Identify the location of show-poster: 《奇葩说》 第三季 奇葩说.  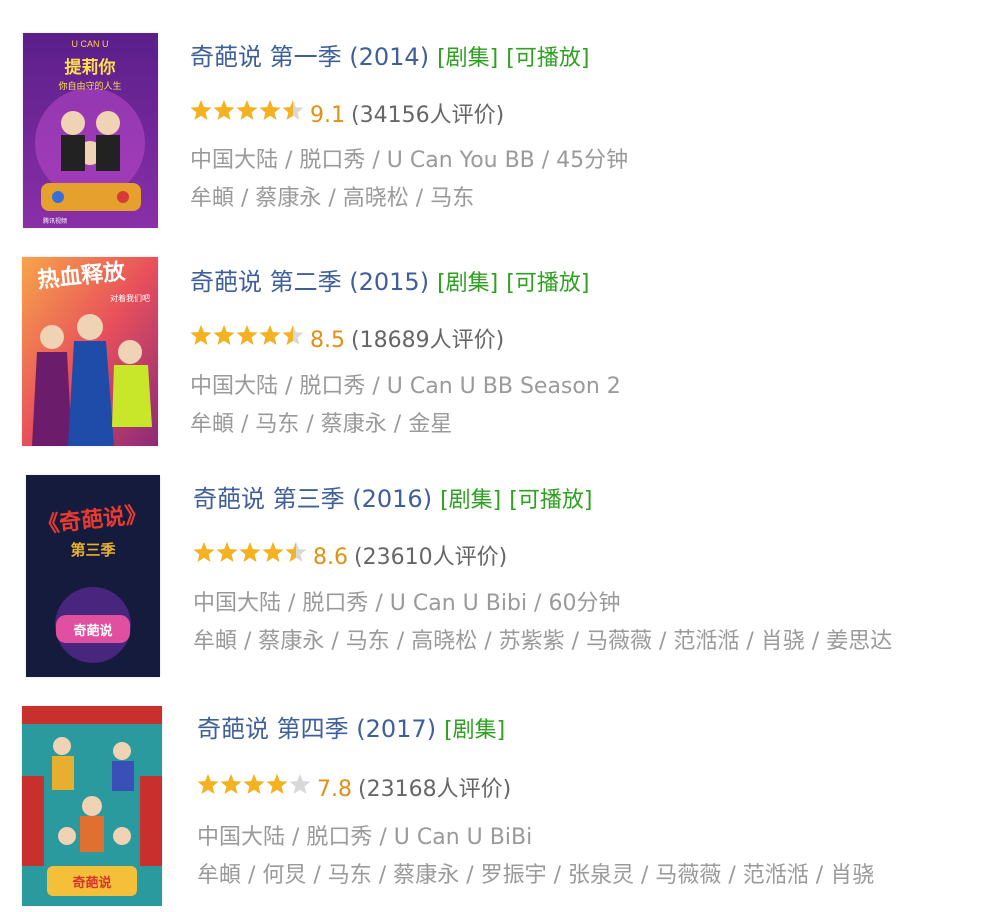
(93, 576).